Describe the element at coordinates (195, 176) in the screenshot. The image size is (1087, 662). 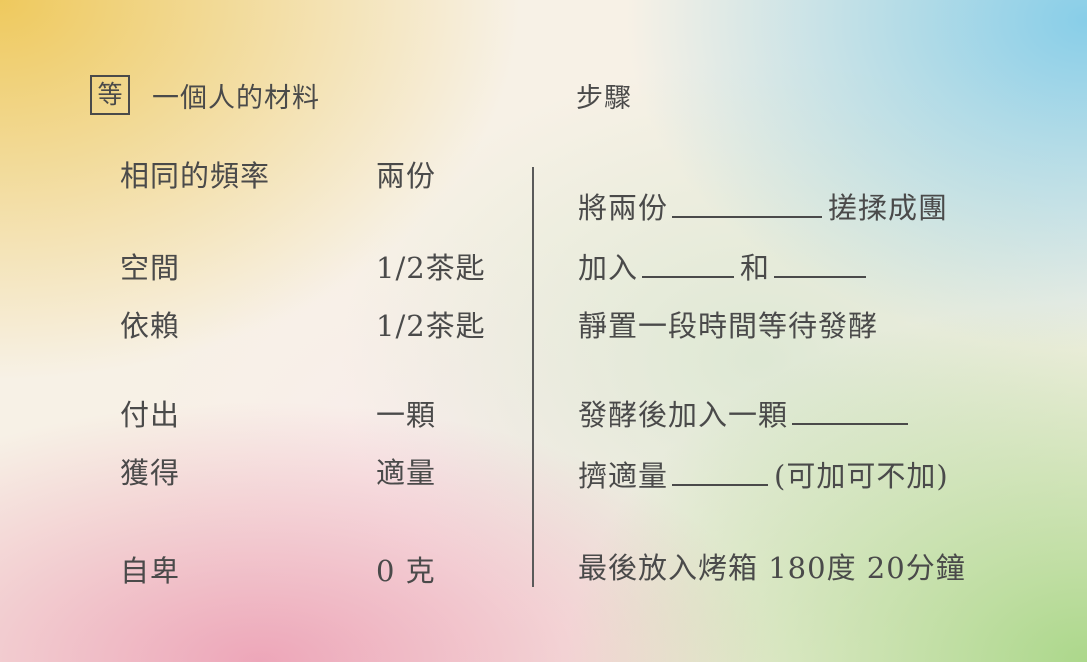
I see `ingredient-name: 相同的頻率` at that location.